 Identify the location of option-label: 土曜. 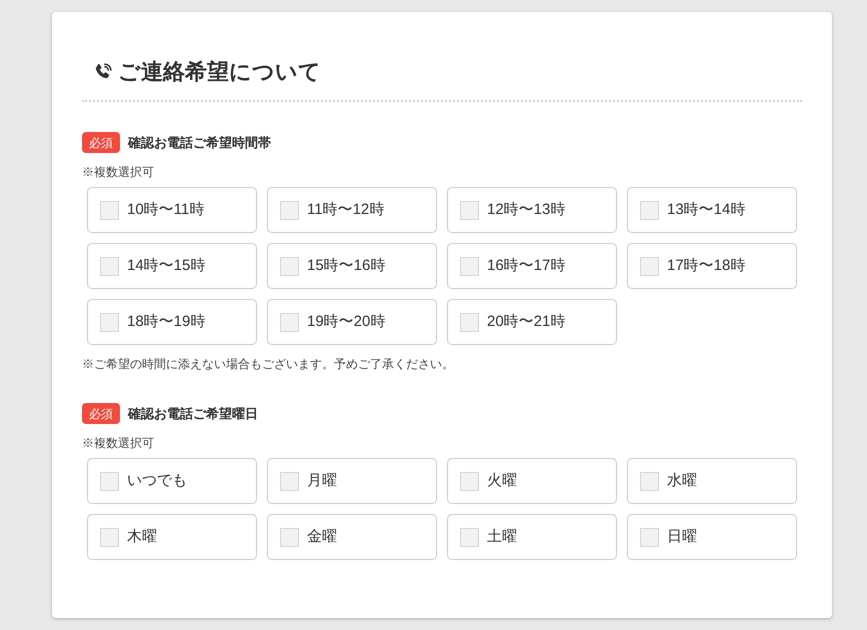
(502, 536).